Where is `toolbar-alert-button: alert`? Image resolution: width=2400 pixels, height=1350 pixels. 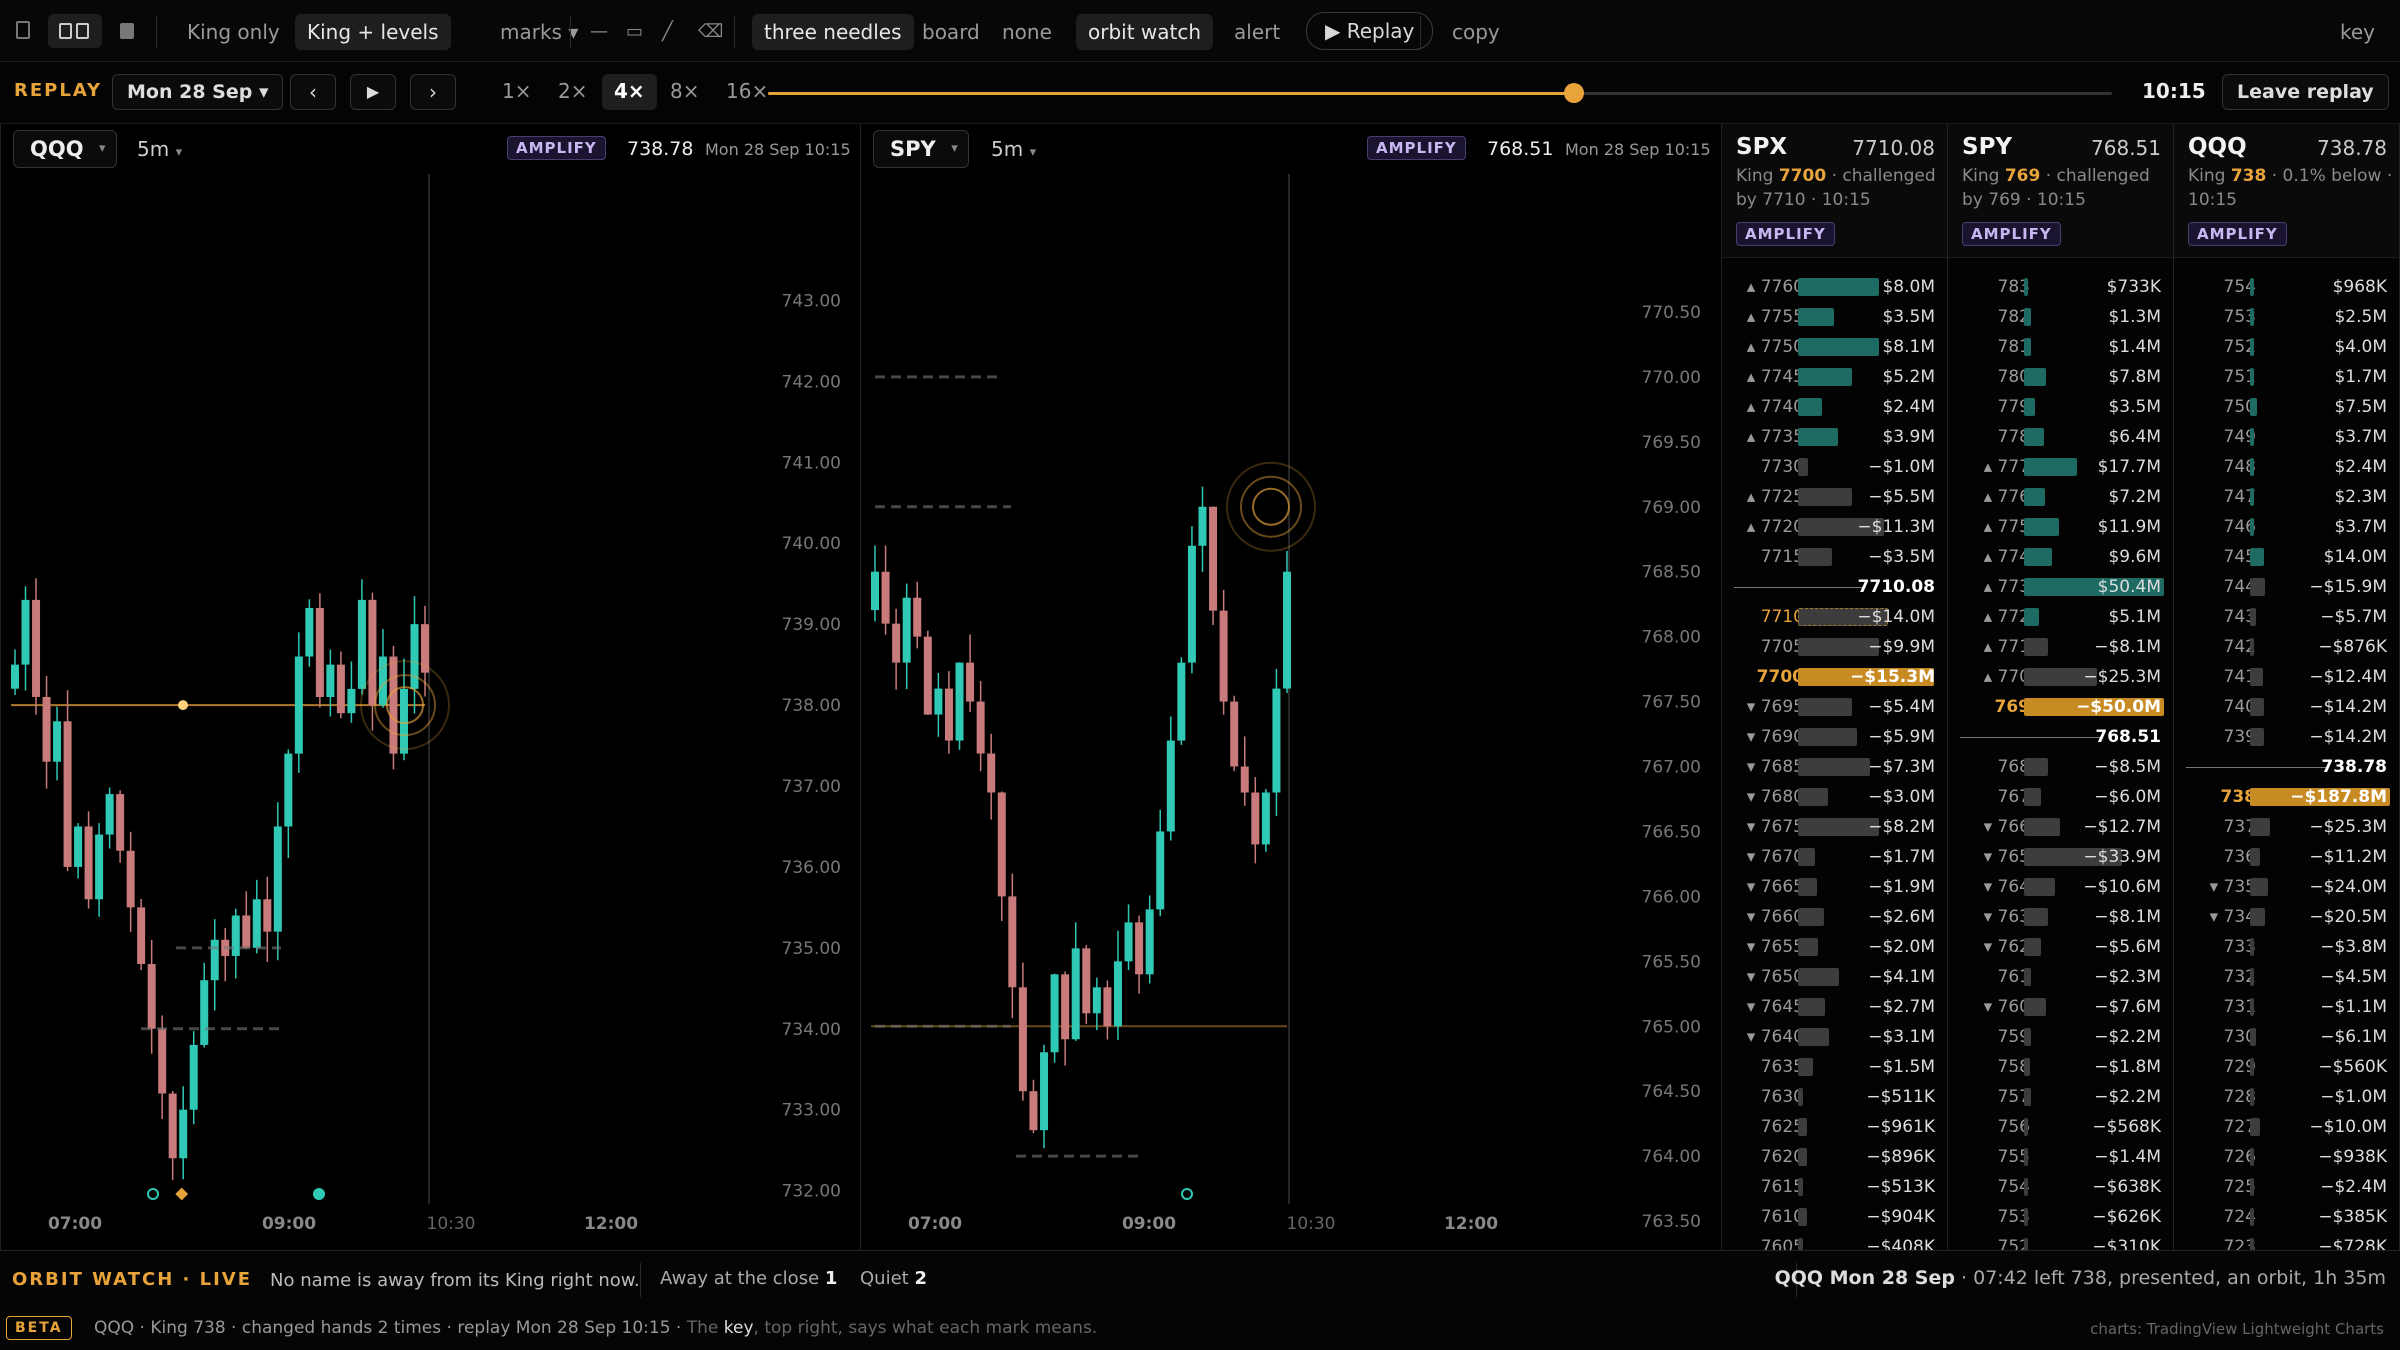 toolbar-alert-button: alert is located at coordinates (1257, 32).